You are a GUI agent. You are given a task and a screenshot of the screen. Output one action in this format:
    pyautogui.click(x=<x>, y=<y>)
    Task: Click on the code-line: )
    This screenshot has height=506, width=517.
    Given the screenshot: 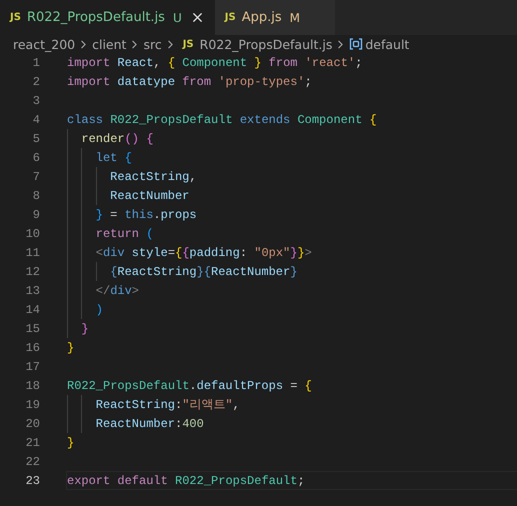 What is the action you would take?
    pyautogui.click(x=99, y=309)
    